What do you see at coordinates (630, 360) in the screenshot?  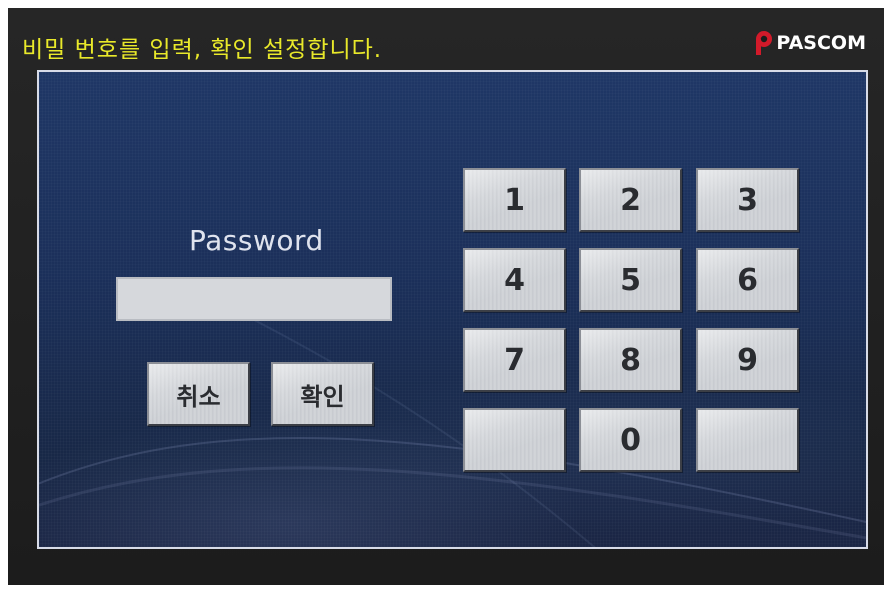 I see `keypad-key-8: 8` at bounding box center [630, 360].